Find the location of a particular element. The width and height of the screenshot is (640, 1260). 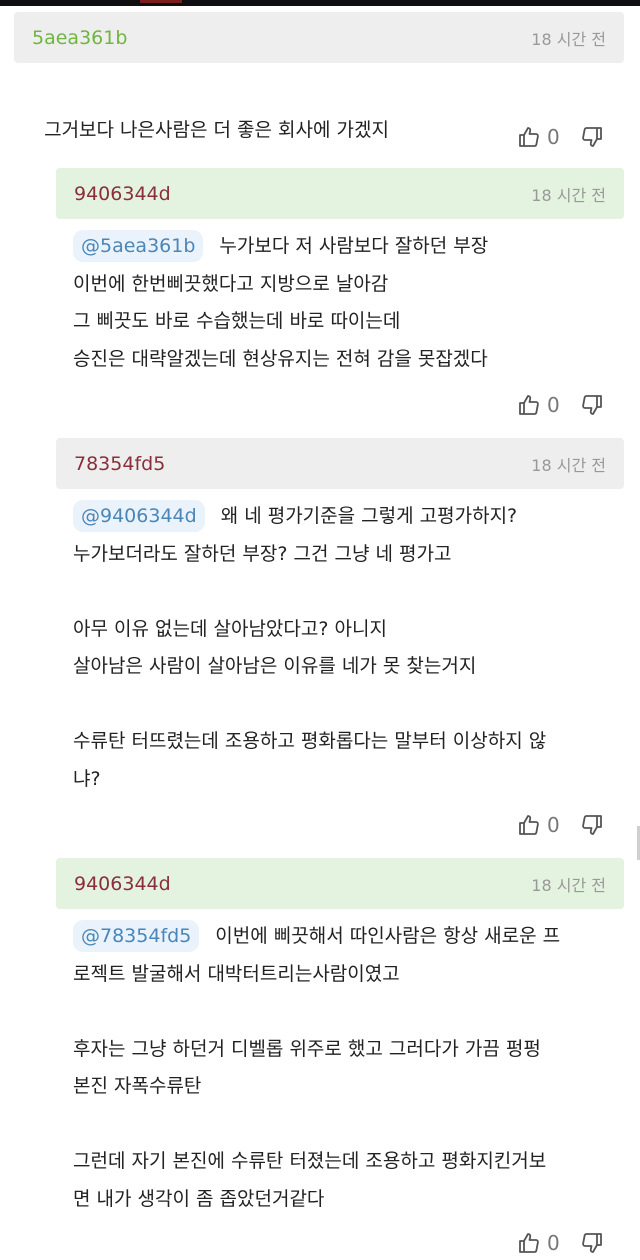

comment-line: 본진 자폭수류탄 is located at coordinates (137, 1086).